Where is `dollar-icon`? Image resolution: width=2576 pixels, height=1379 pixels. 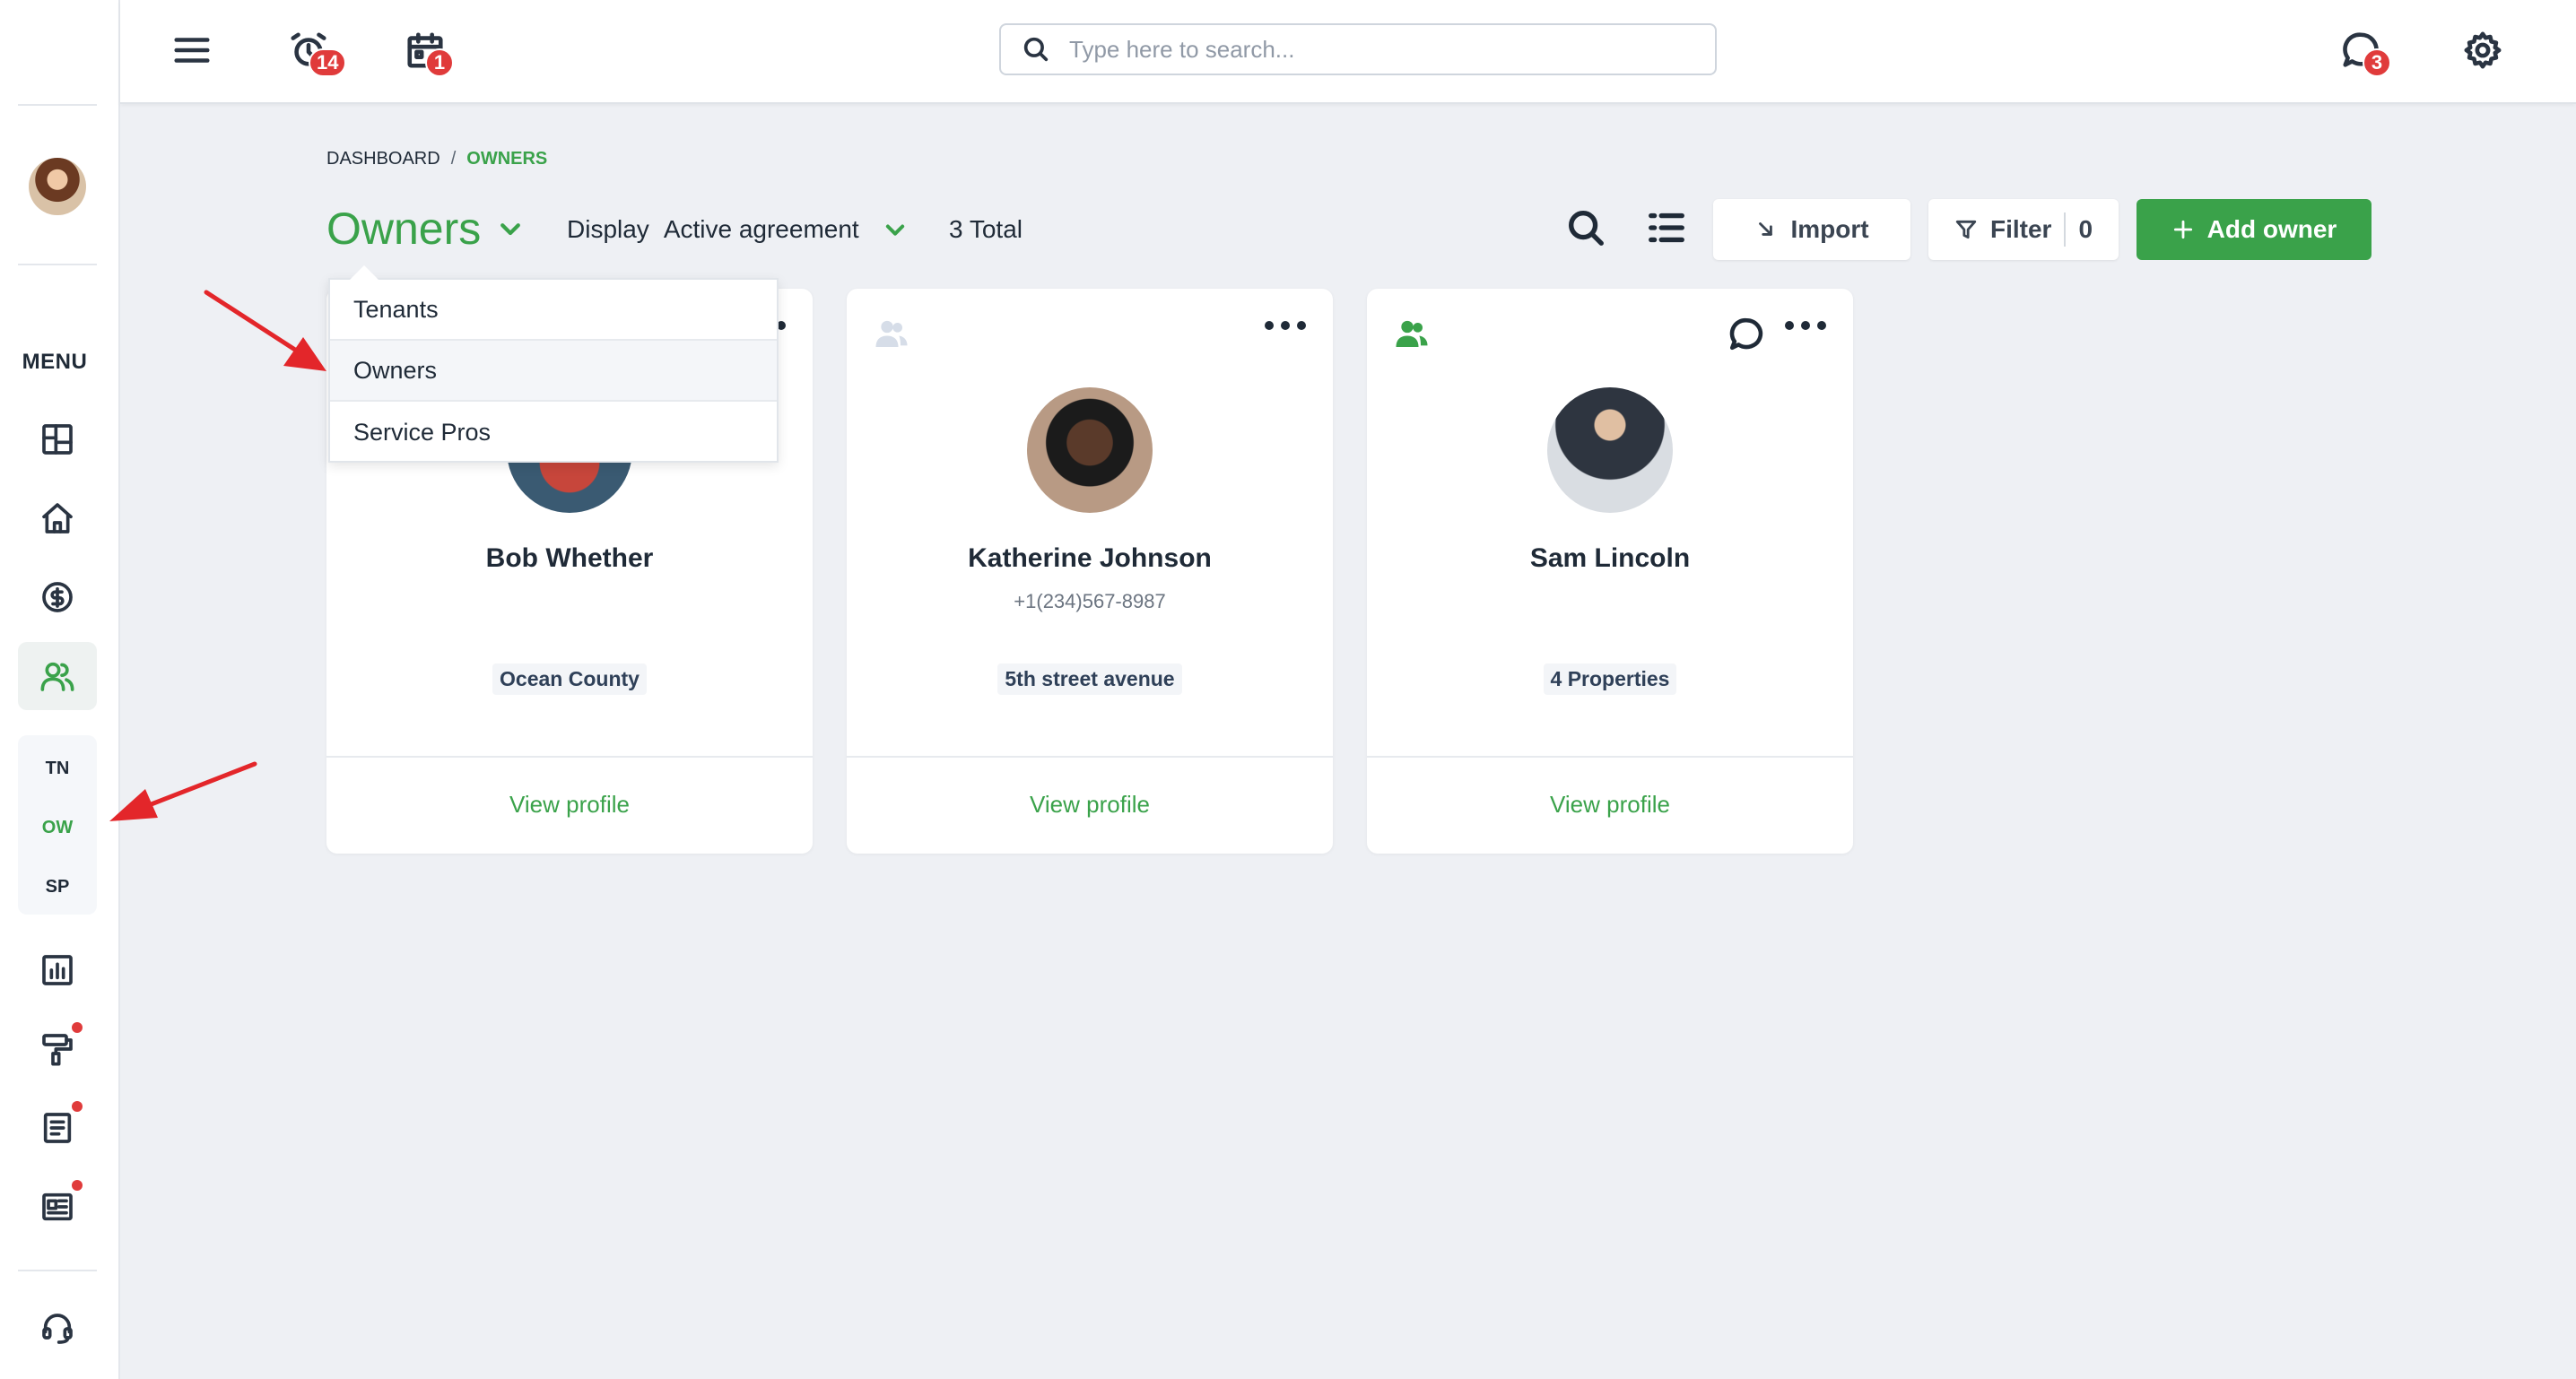
dollar-icon is located at coordinates (57, 597).